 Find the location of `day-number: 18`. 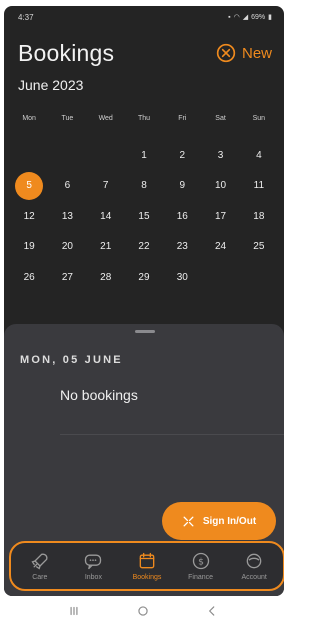

day-number: 18 is located at coordinates (259, 216).